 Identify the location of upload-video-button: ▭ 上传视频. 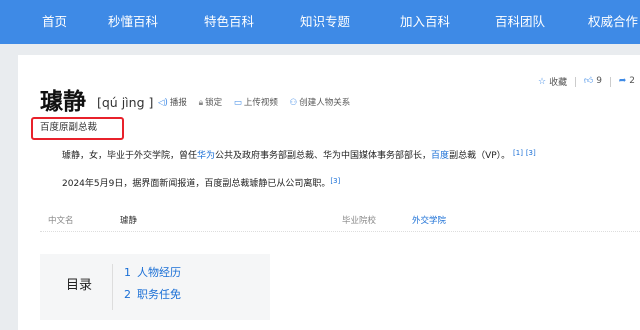
(256, 103).